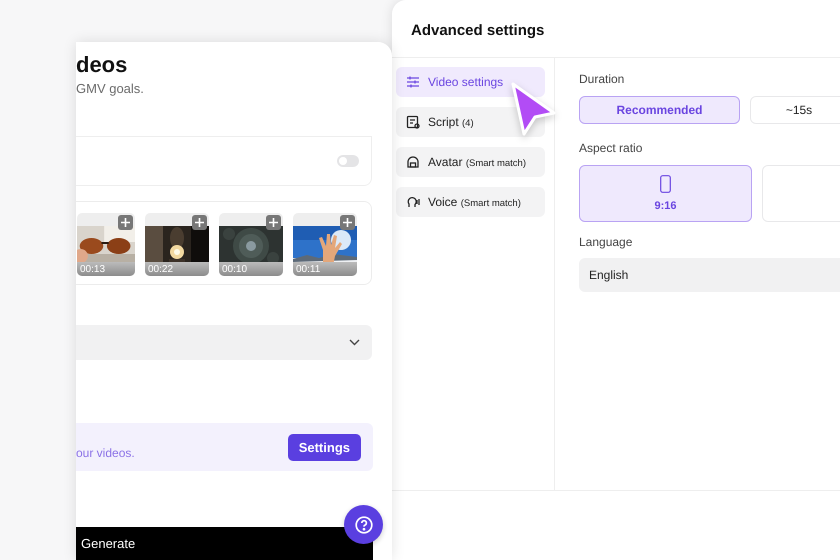 This screenshot has height=560, width=840. I want to click on portrait-icon, so click(665, 184).